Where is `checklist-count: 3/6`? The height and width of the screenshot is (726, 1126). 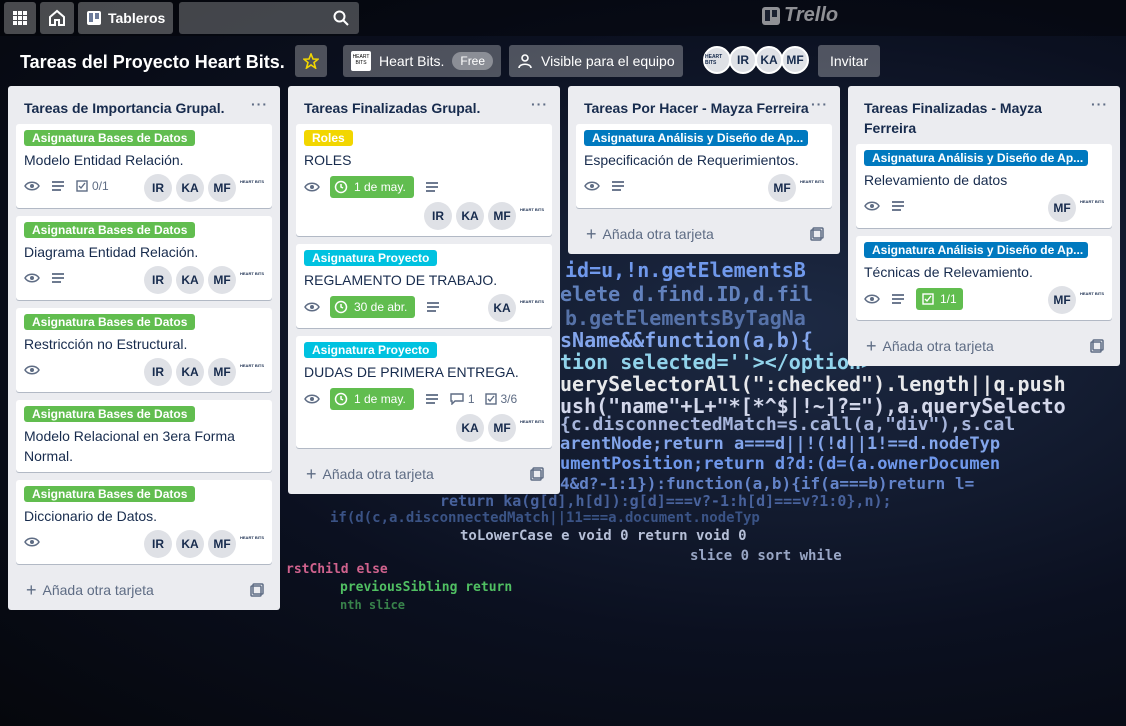
checklist-count: 3/6 is located at coordinates (509, 399).